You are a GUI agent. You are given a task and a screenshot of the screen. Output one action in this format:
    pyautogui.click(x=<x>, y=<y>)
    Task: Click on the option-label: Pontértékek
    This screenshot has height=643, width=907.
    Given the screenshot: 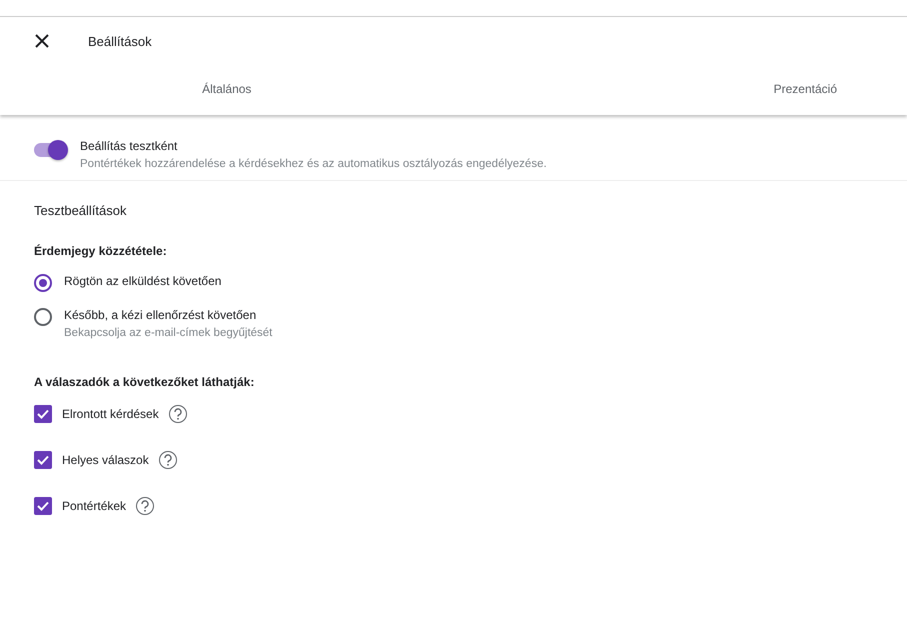 What is the action you would take?
    pyautogui.click(x=94, y=506)
    